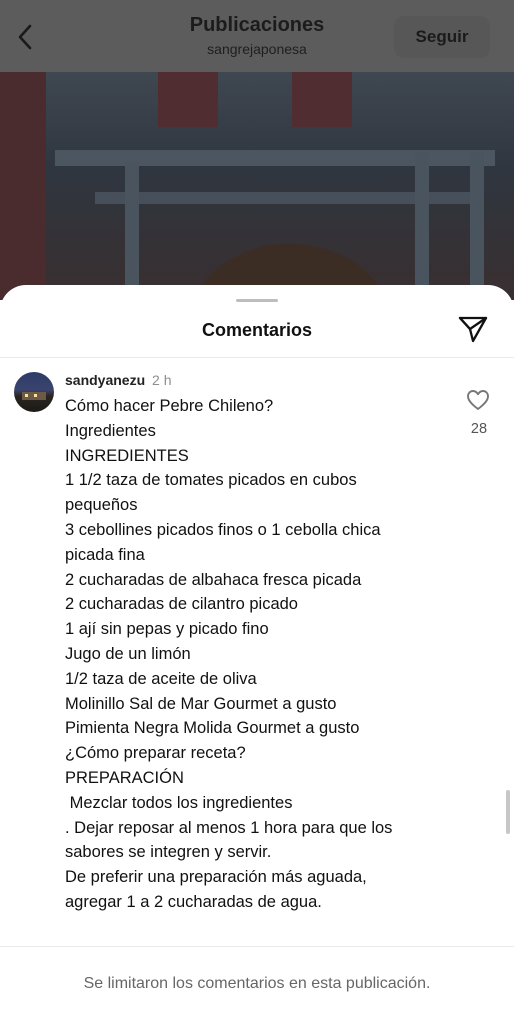  I want to click on comment-meta: sandyanezu 2 h, so click(118, 380).